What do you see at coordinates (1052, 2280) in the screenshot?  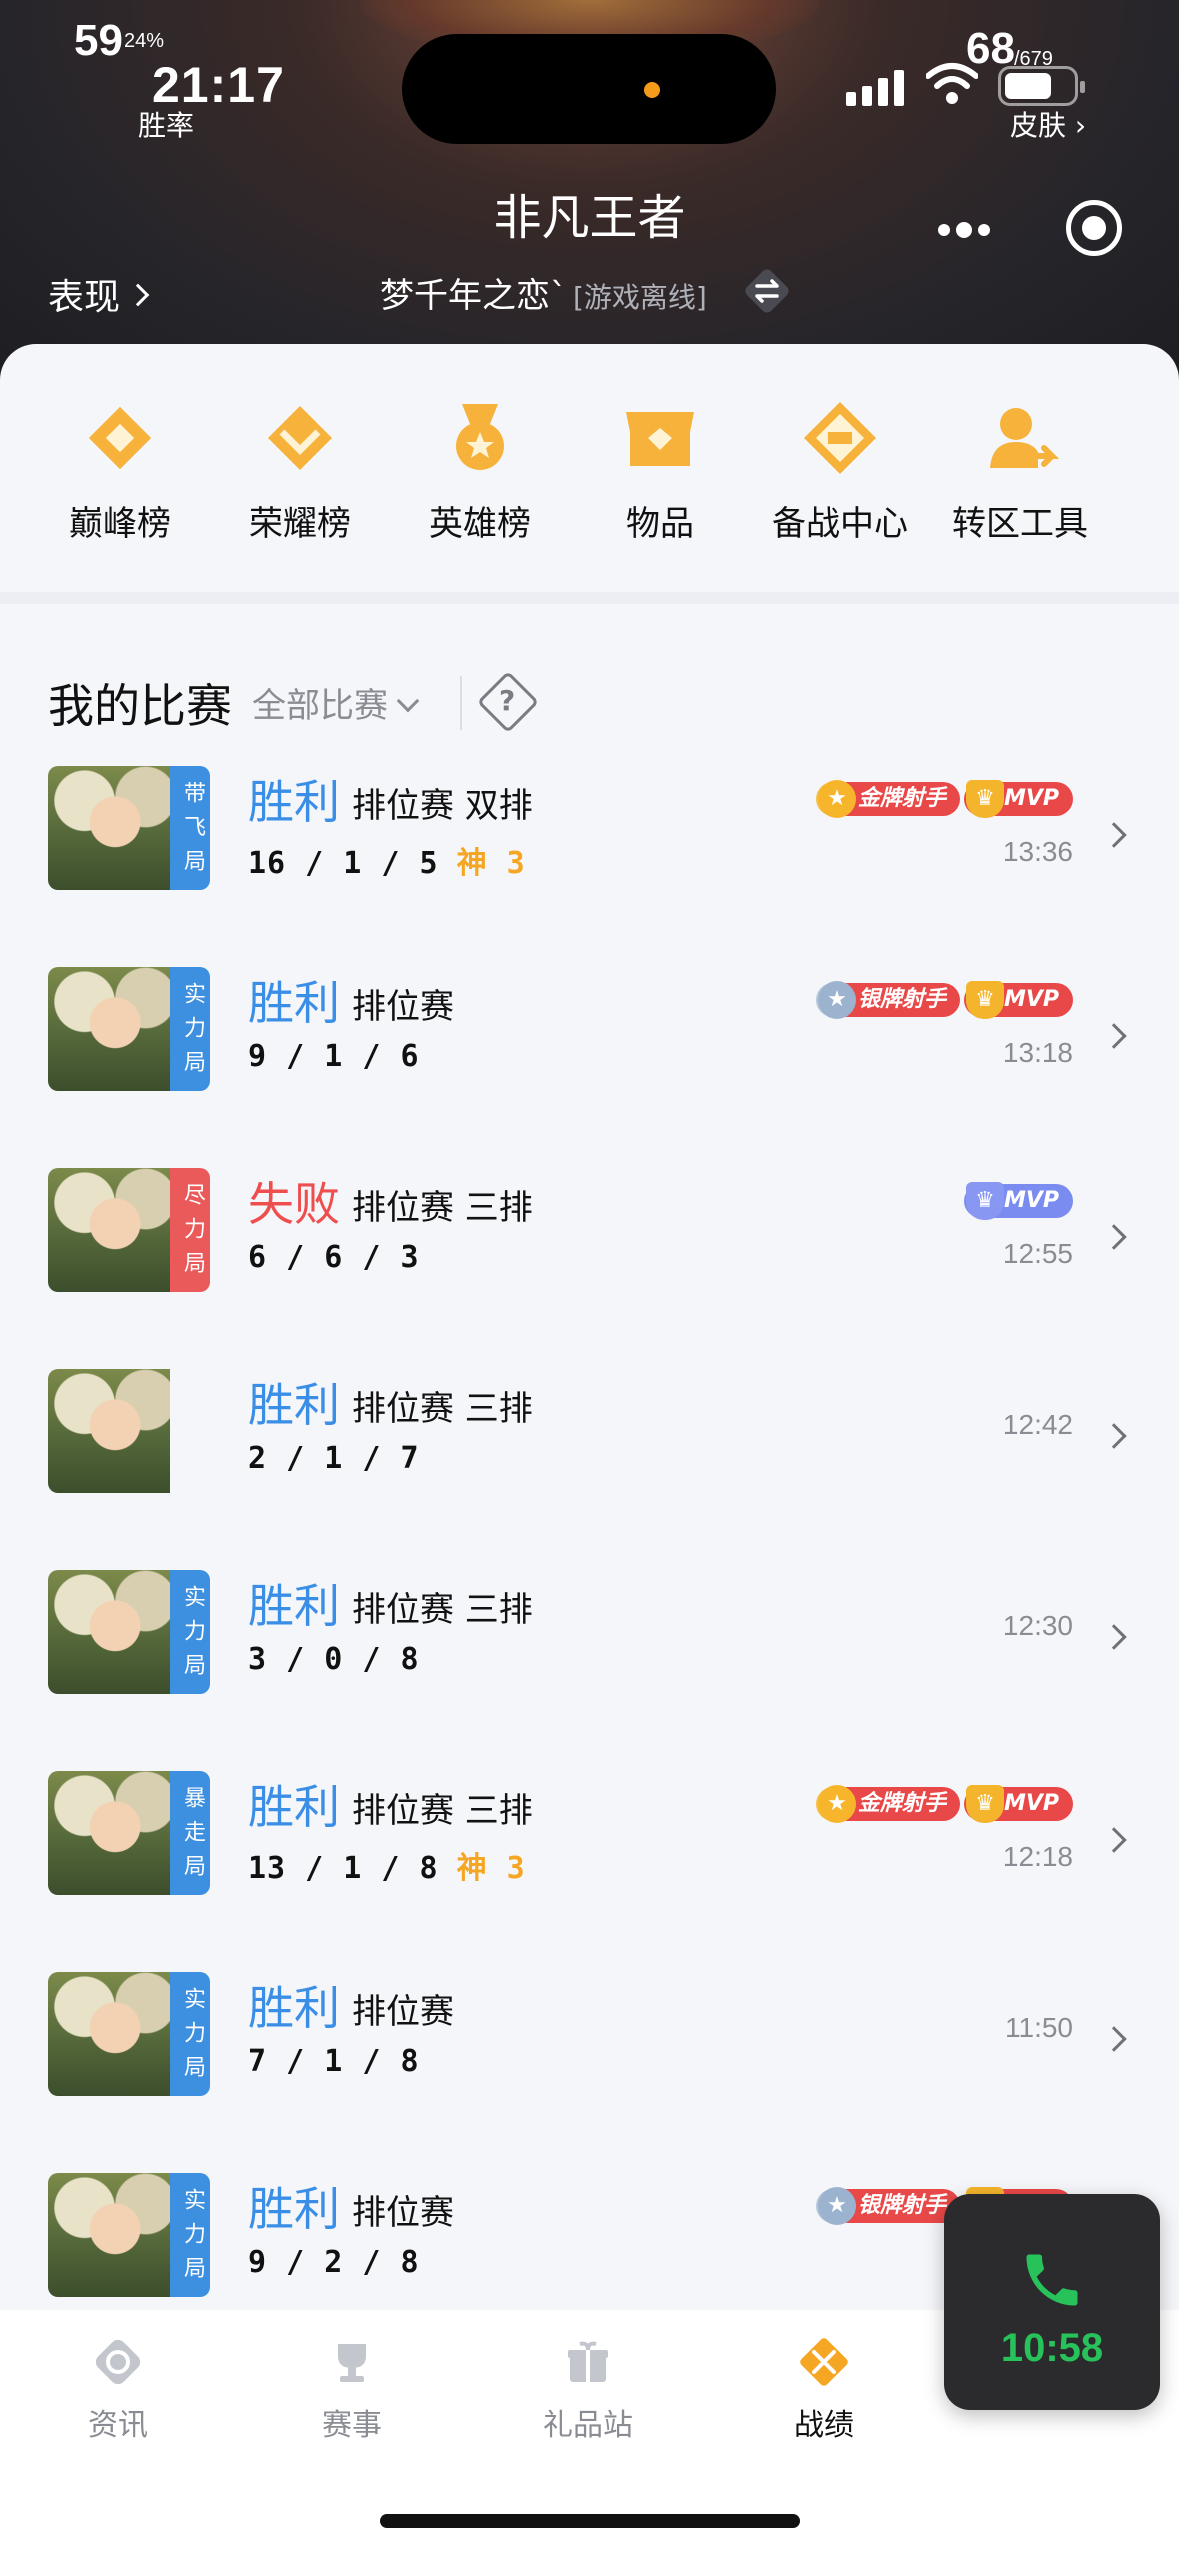 I see `phone-icon` at bounding box center [1052, 2280].